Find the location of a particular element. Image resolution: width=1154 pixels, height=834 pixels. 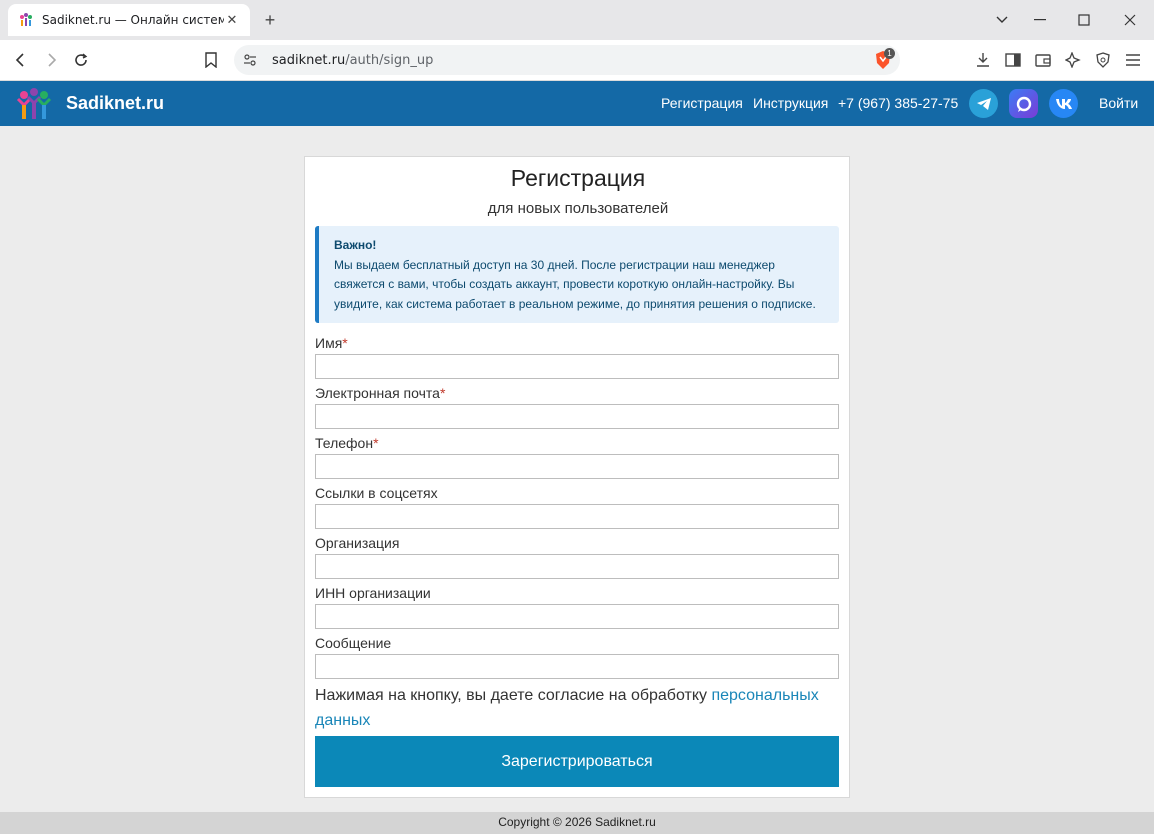

browser-tabbar: Sadiknet.ru — Онлайн система у ✕ + is located at coordinates (577, 20).